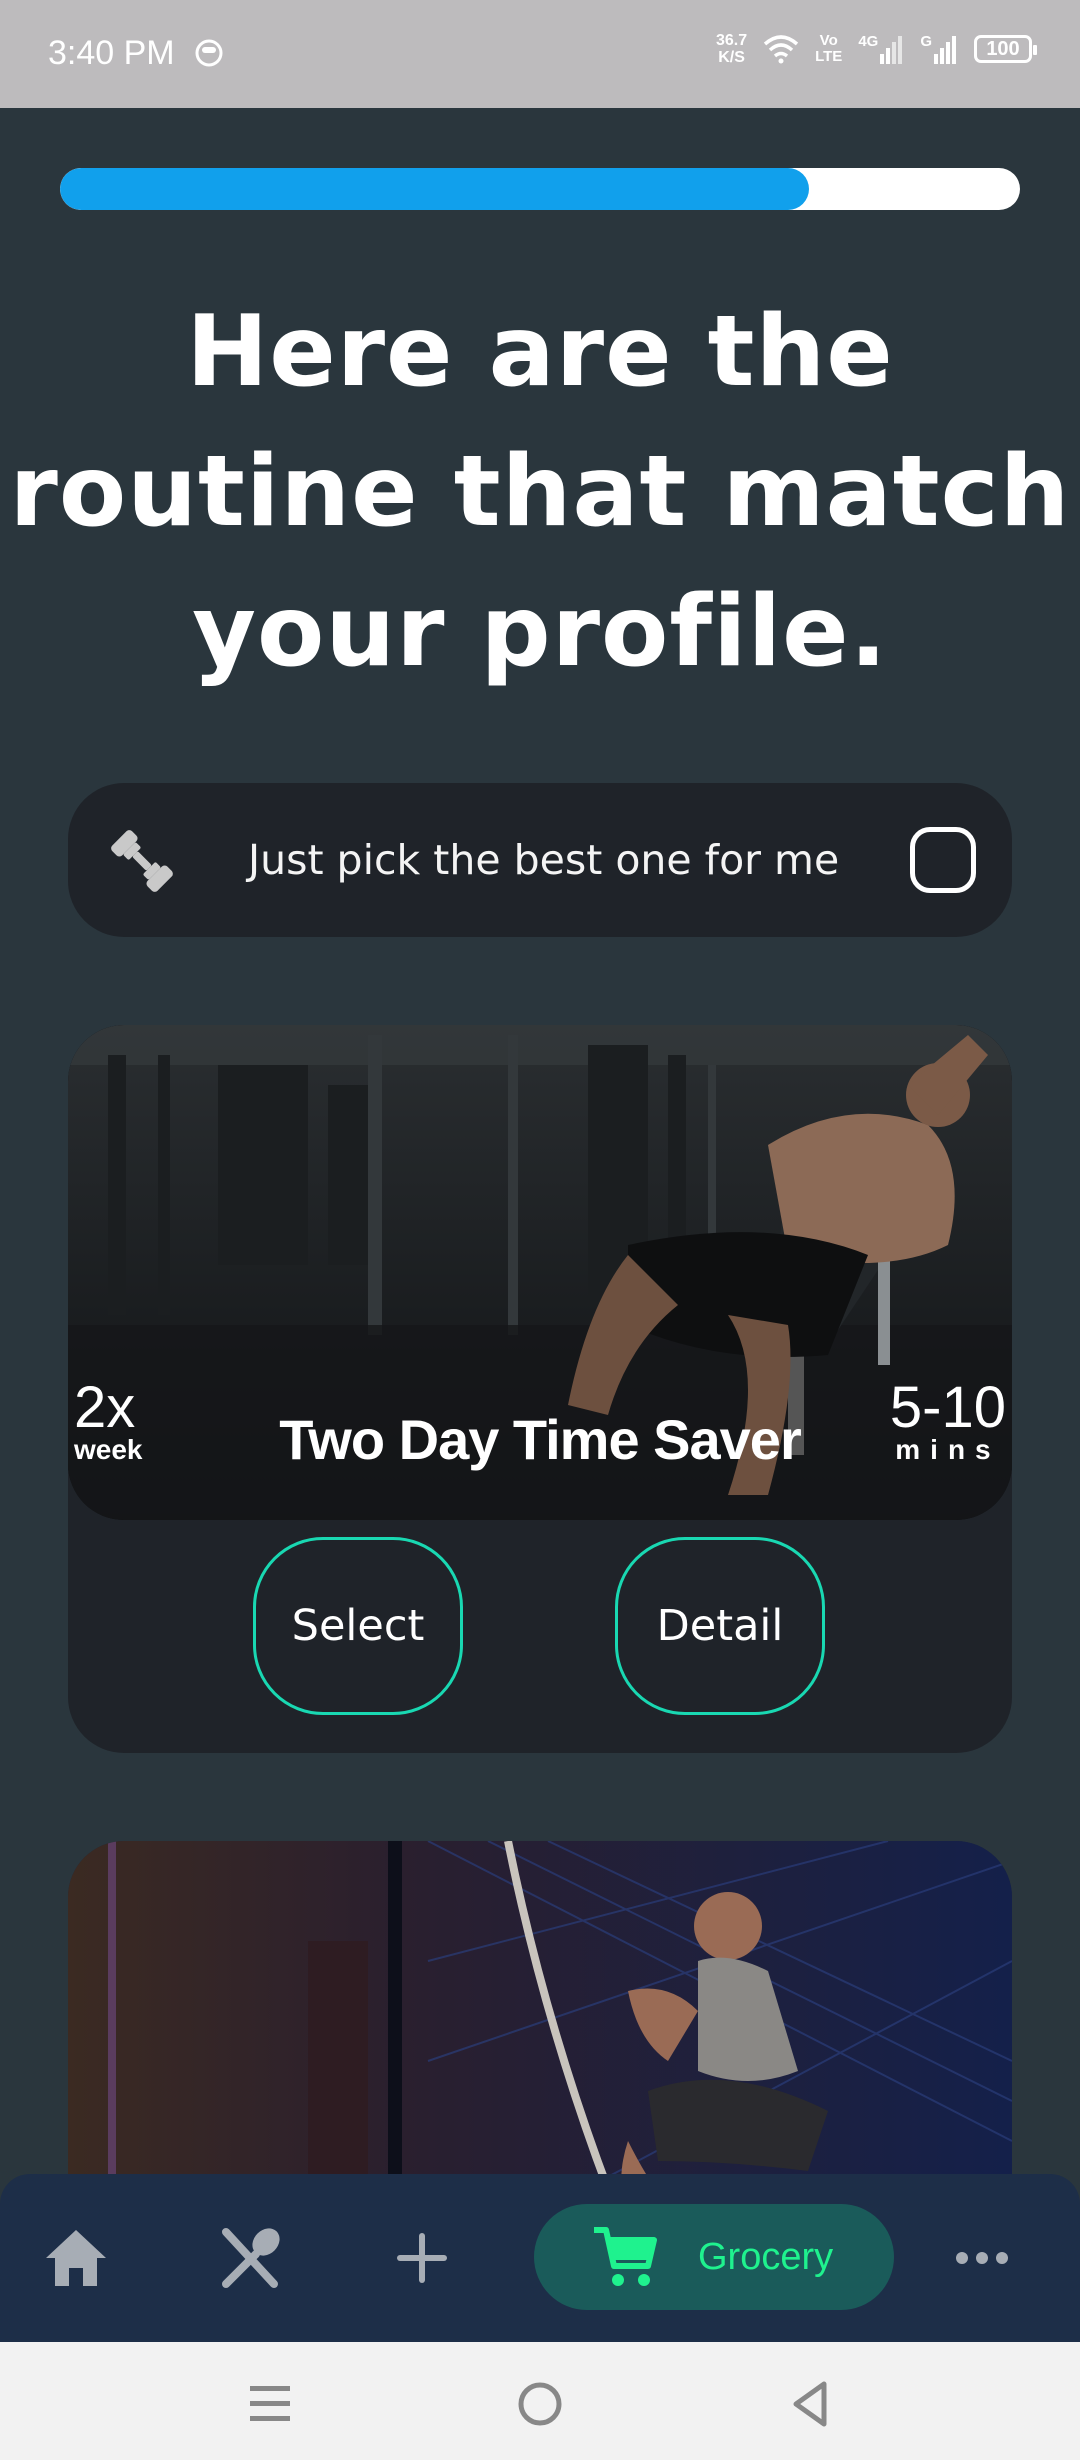 This screenshot has height=2460, width=1080. Describe the element at coordinates (926, 41) in the screenshot. I see `network-g-label: G` at that location.